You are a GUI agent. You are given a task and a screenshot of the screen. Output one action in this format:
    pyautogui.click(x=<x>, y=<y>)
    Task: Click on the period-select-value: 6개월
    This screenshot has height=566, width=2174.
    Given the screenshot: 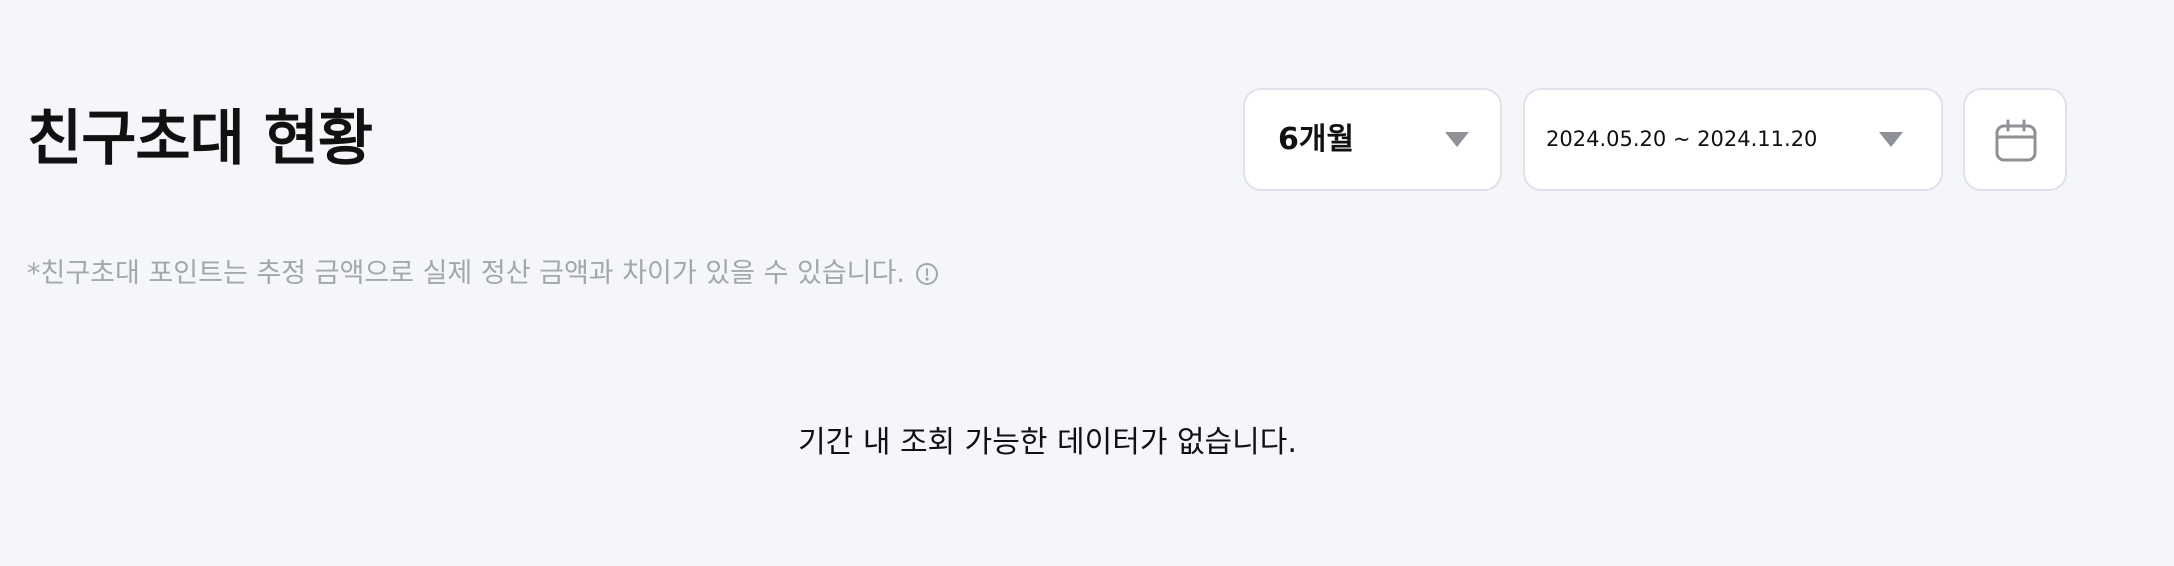 What is the action you would take?
    pyautogui.click(x=1316, y=139)
    